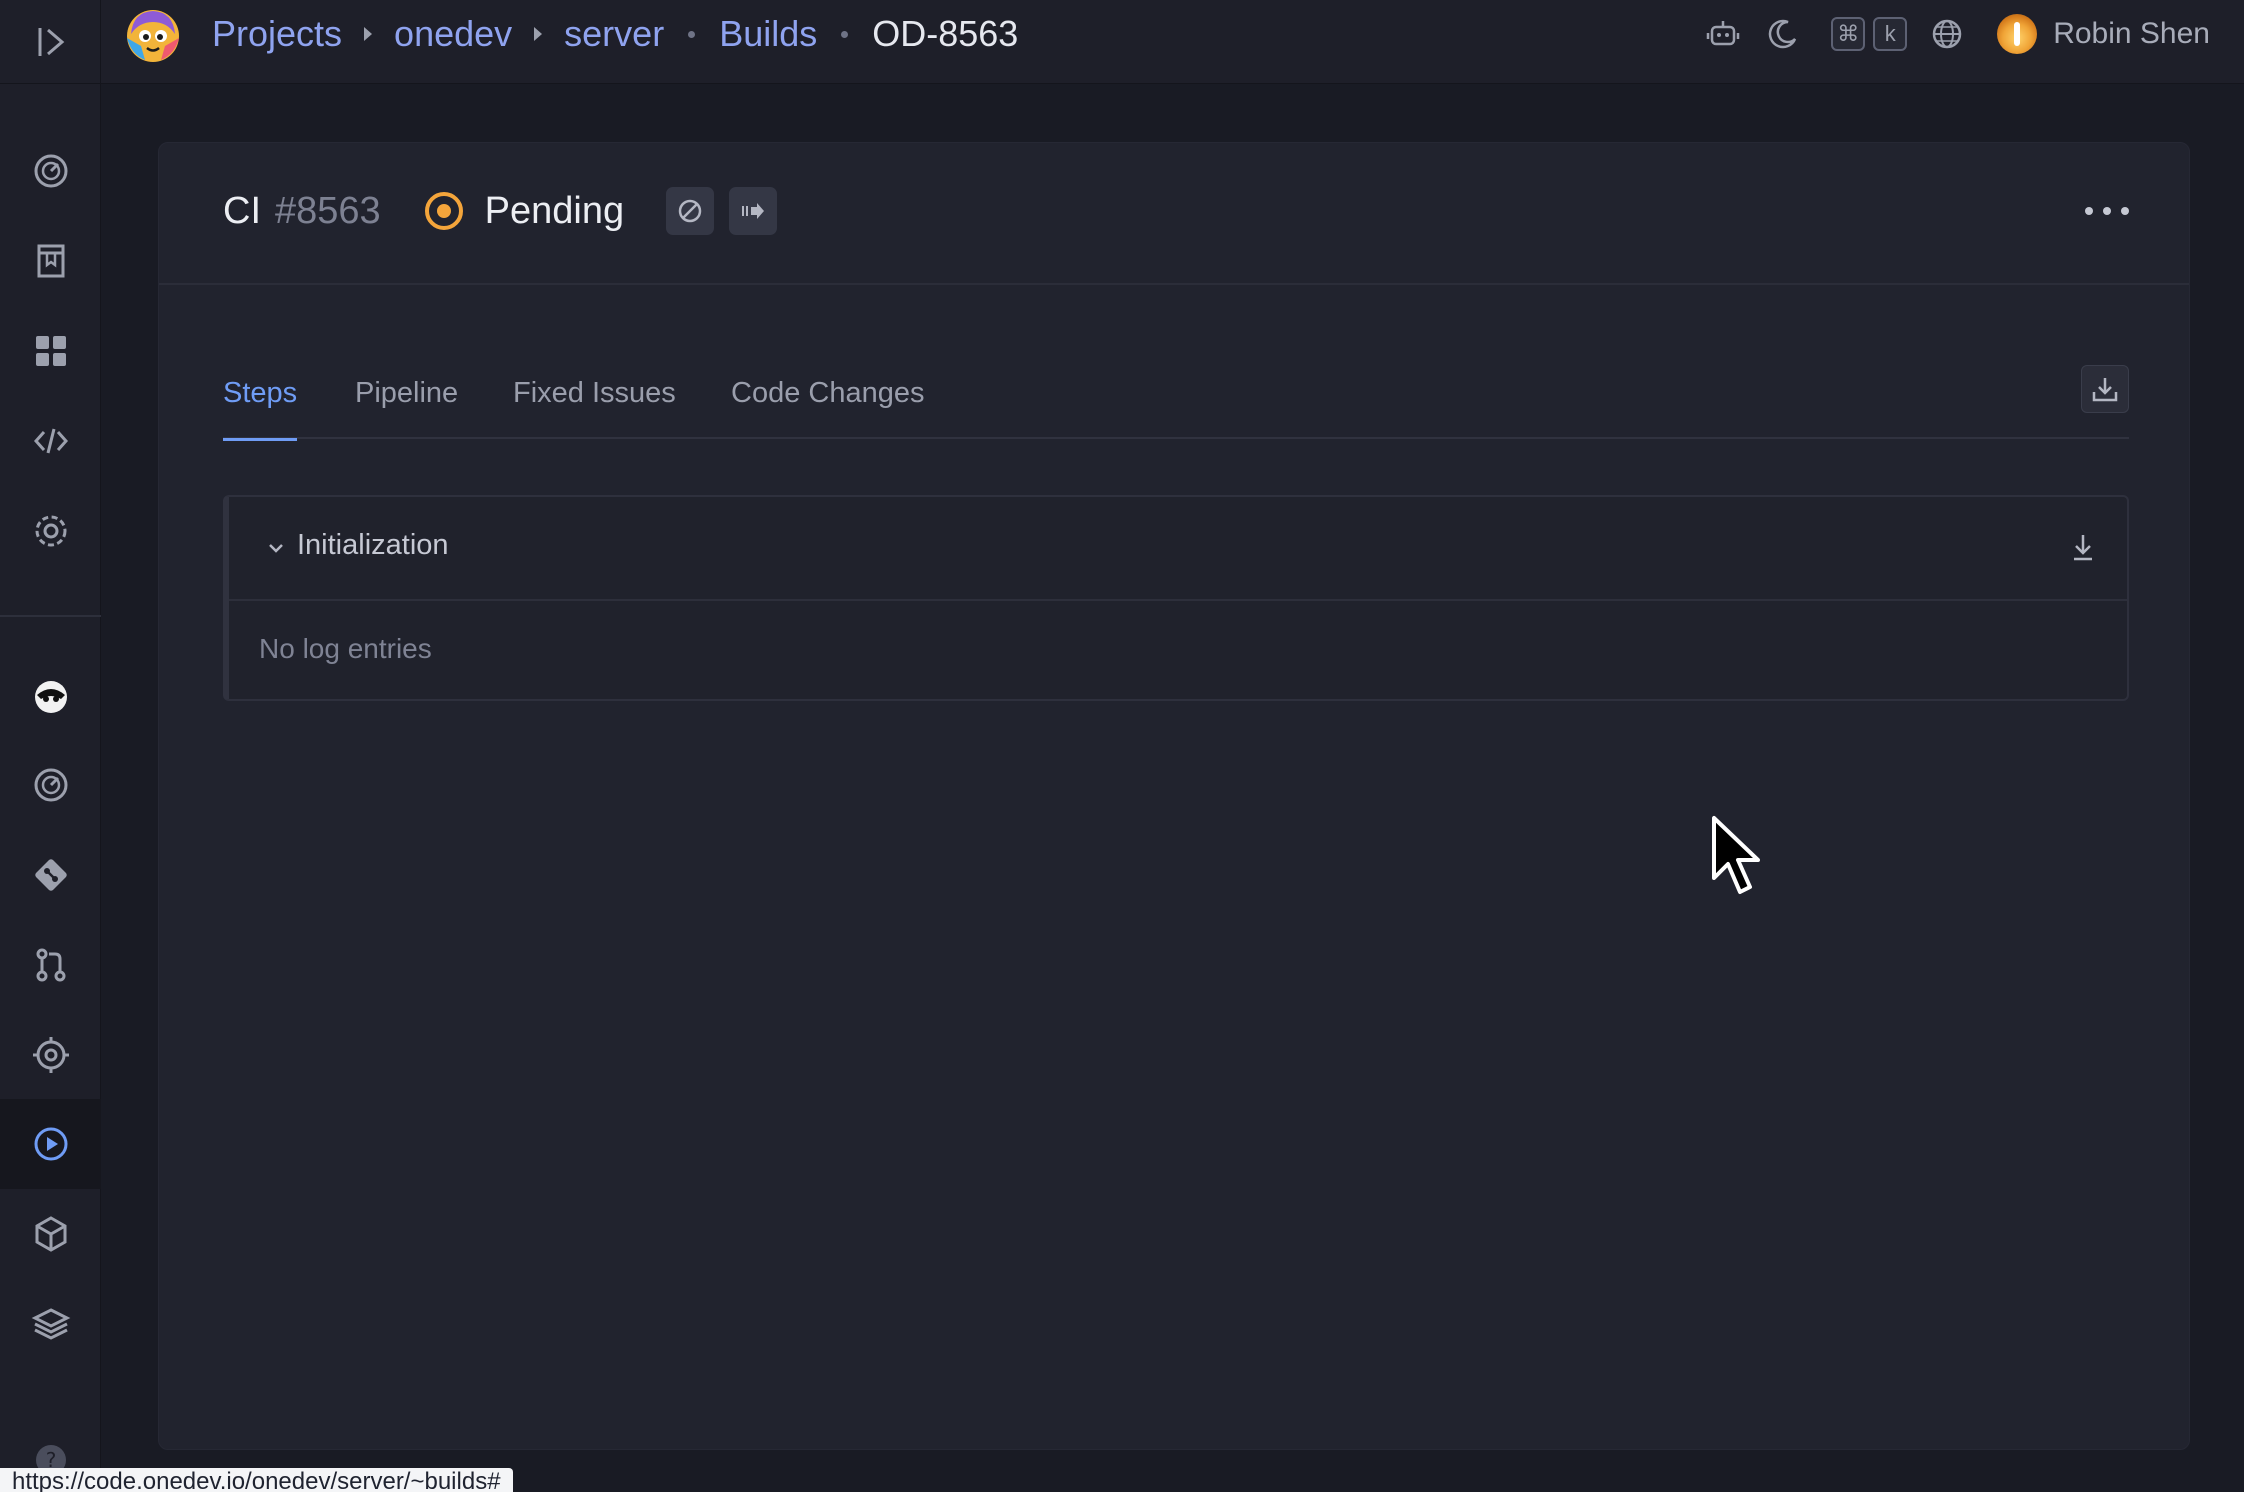  What do you see at coordinates (50, 616) in the screenshot?
I see `sidebar-divider` at bounding box center [50, 616].